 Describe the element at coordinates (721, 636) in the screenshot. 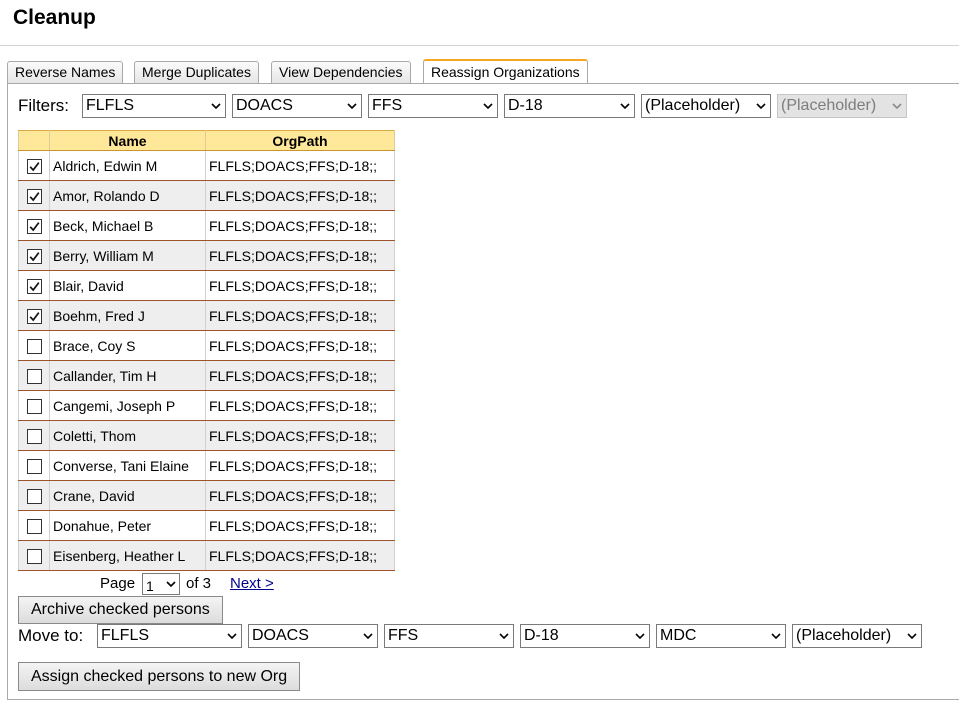

I see `move-to-select-5: MDC` at that location.